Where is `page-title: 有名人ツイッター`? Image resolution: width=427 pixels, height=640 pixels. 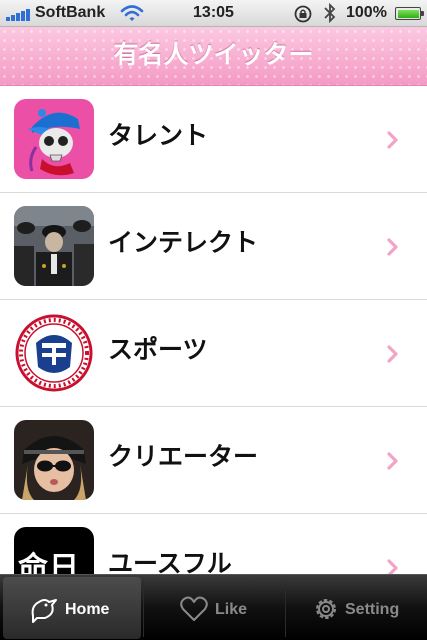 page-title: 有名人ツイッター is located at coordinates (213, 54).